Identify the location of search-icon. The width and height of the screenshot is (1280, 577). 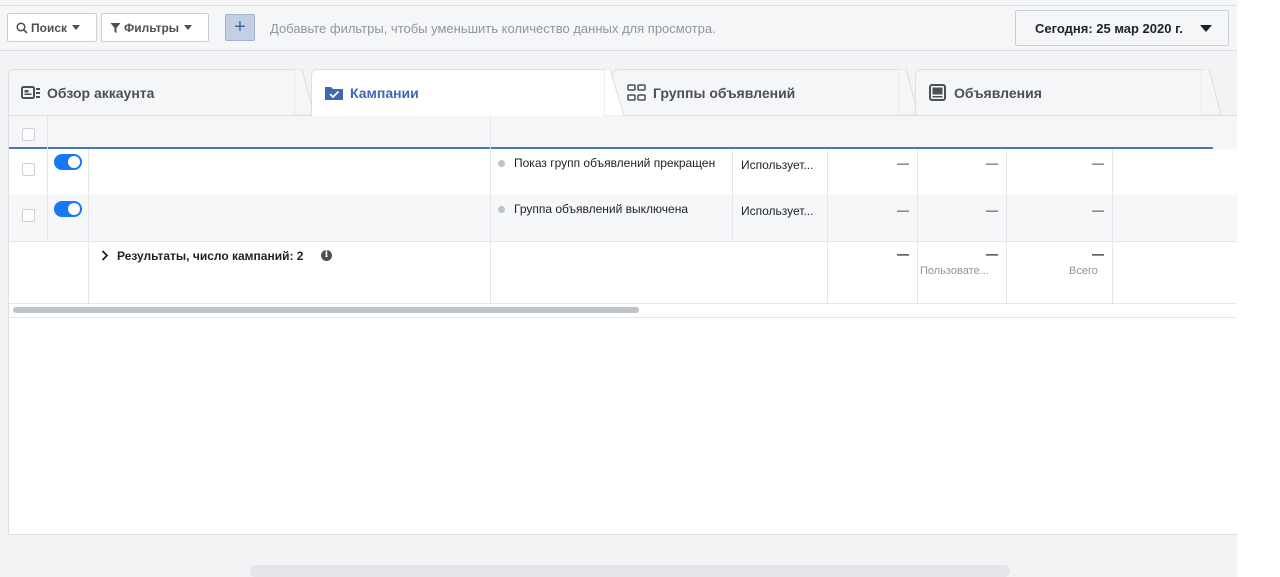
(22, 27).